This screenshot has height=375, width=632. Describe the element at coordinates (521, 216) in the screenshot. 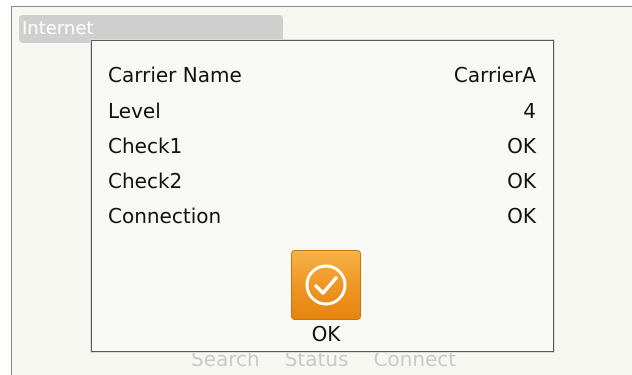

I see `connection-value: OK` at that location.